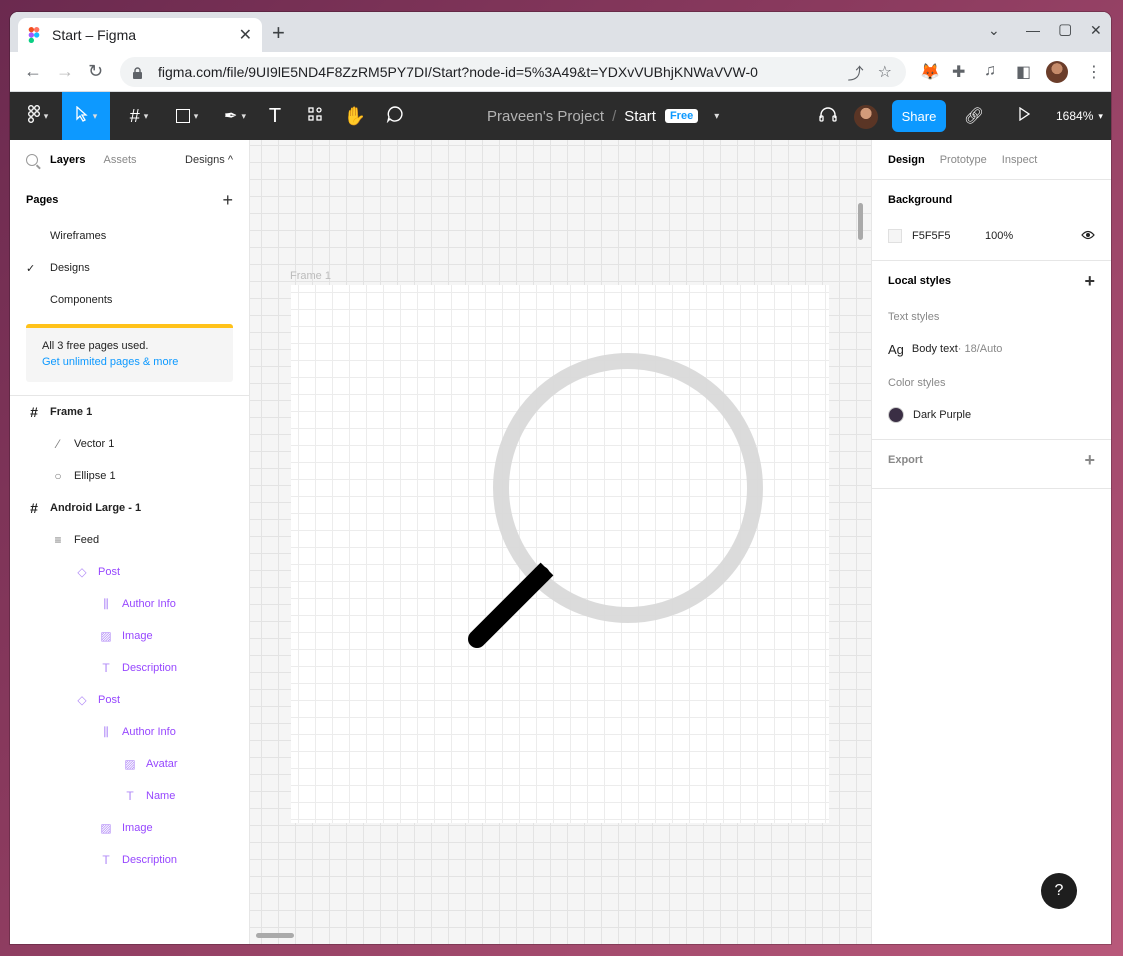 Image resolution: width=1123 pixels, height=956 pixels. What do you see at coordinates (129, 444) in the screenshot?
I see `layer-item: ⁄ Vector 1` at bounding box center [129, 444].